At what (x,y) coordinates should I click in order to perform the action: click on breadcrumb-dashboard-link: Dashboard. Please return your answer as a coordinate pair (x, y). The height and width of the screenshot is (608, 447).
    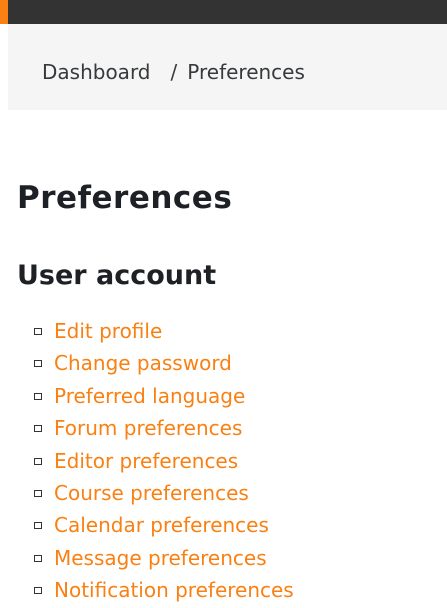
    Looking at the image, I should click on (96, 72).